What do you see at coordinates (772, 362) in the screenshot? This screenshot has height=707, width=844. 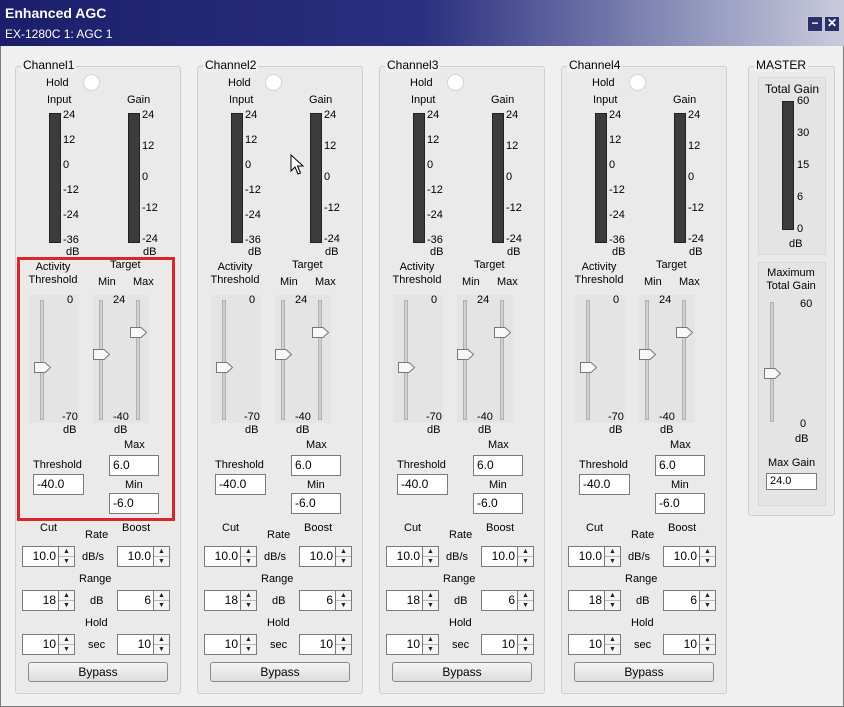 I see `max-total-gain-slider-track` at bounding box center [772, 362].